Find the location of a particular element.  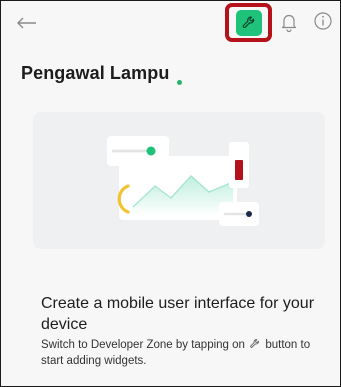

developer-zone-button is located at coordinates (248, 22).